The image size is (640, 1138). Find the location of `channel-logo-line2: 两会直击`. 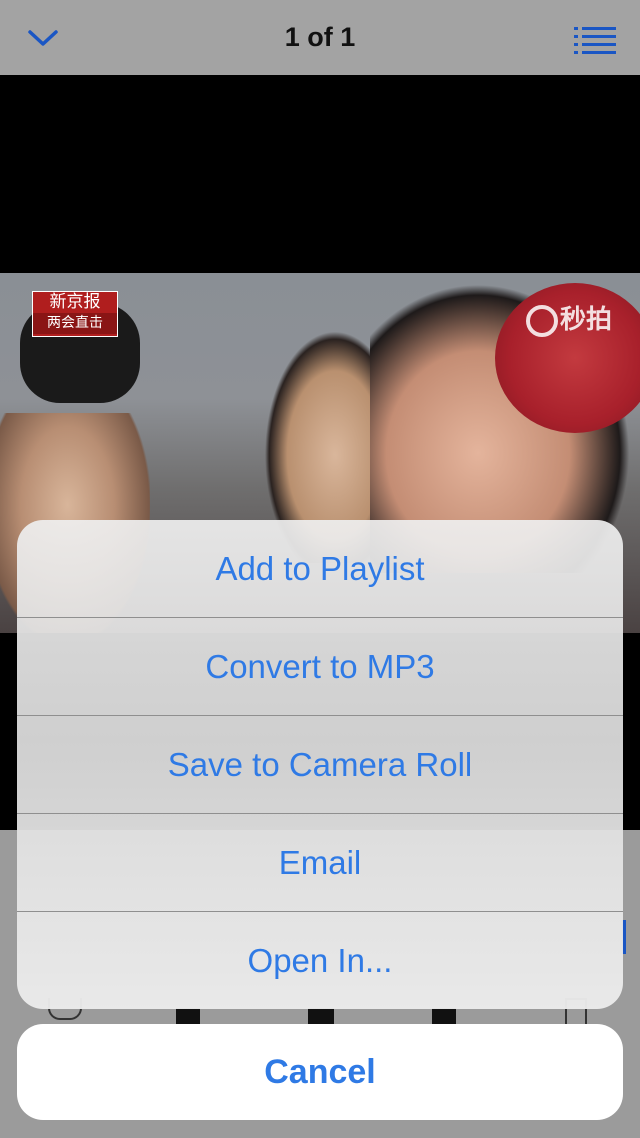

channel-logo-line2: 两会直击 is located at coordinates (75, 323).